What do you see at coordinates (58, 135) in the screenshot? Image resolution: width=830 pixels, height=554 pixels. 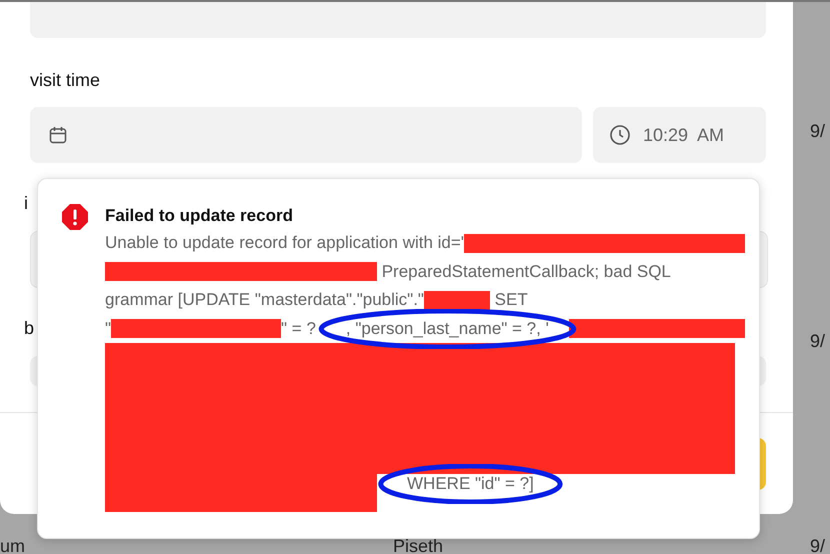 I see `calendar-icon` at bounding box center [58, 135].